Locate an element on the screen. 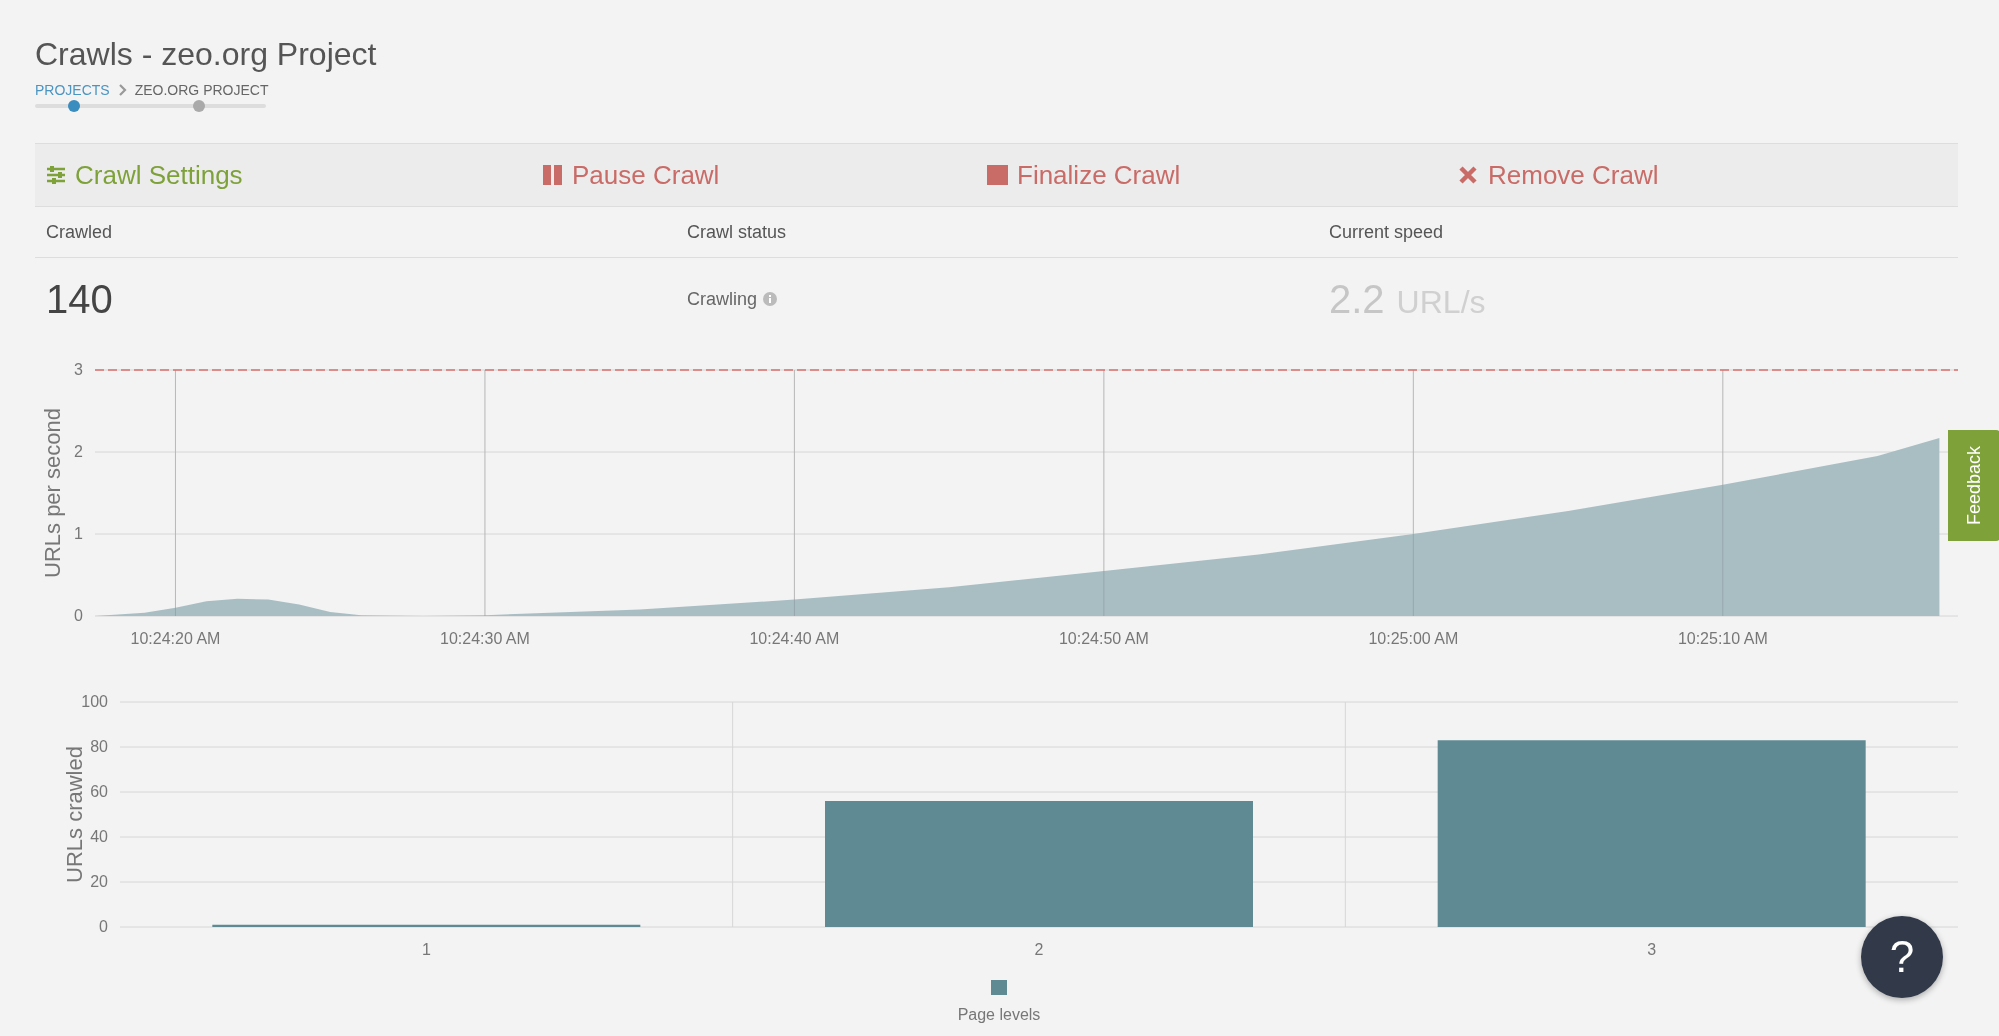  legend-label: Page levels is located at coordinates (999, 1014).